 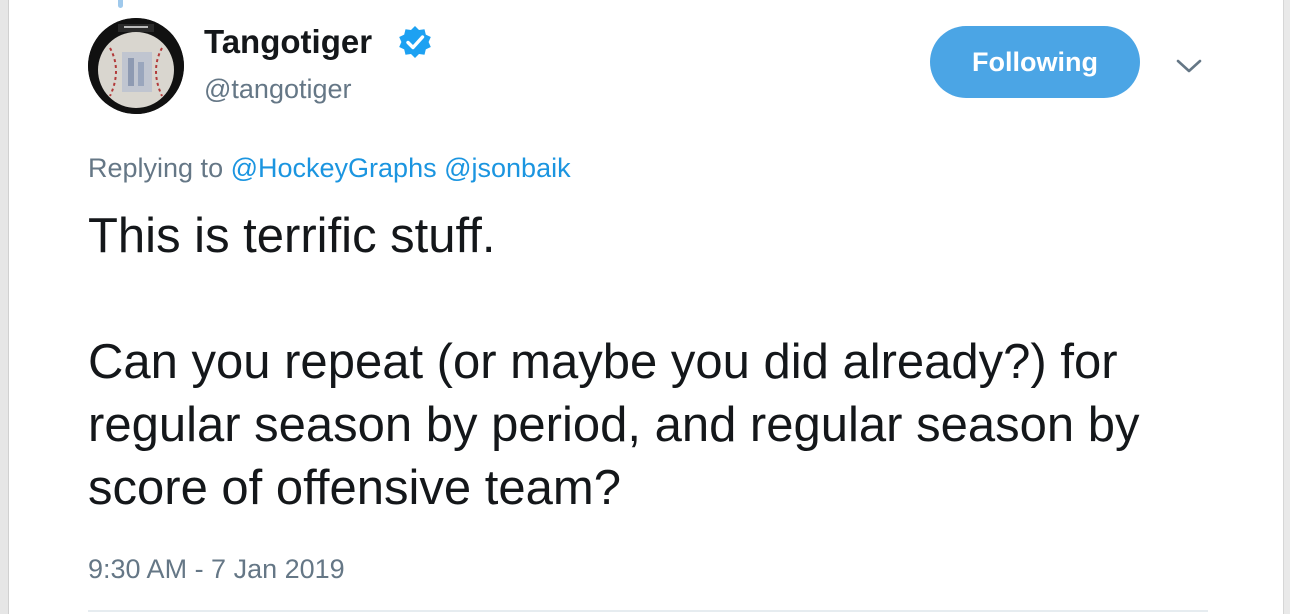 I want to click on divider, so click(x=648, y=611).